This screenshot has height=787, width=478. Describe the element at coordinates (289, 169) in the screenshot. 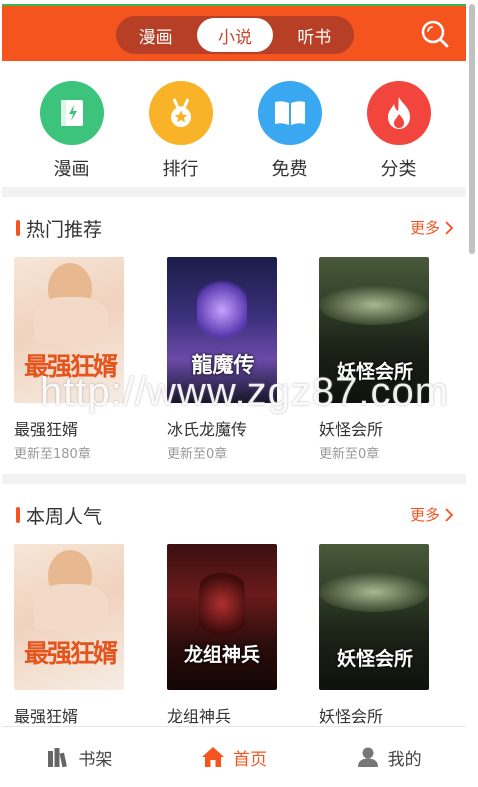

I see `category-label: 免费` at that location.